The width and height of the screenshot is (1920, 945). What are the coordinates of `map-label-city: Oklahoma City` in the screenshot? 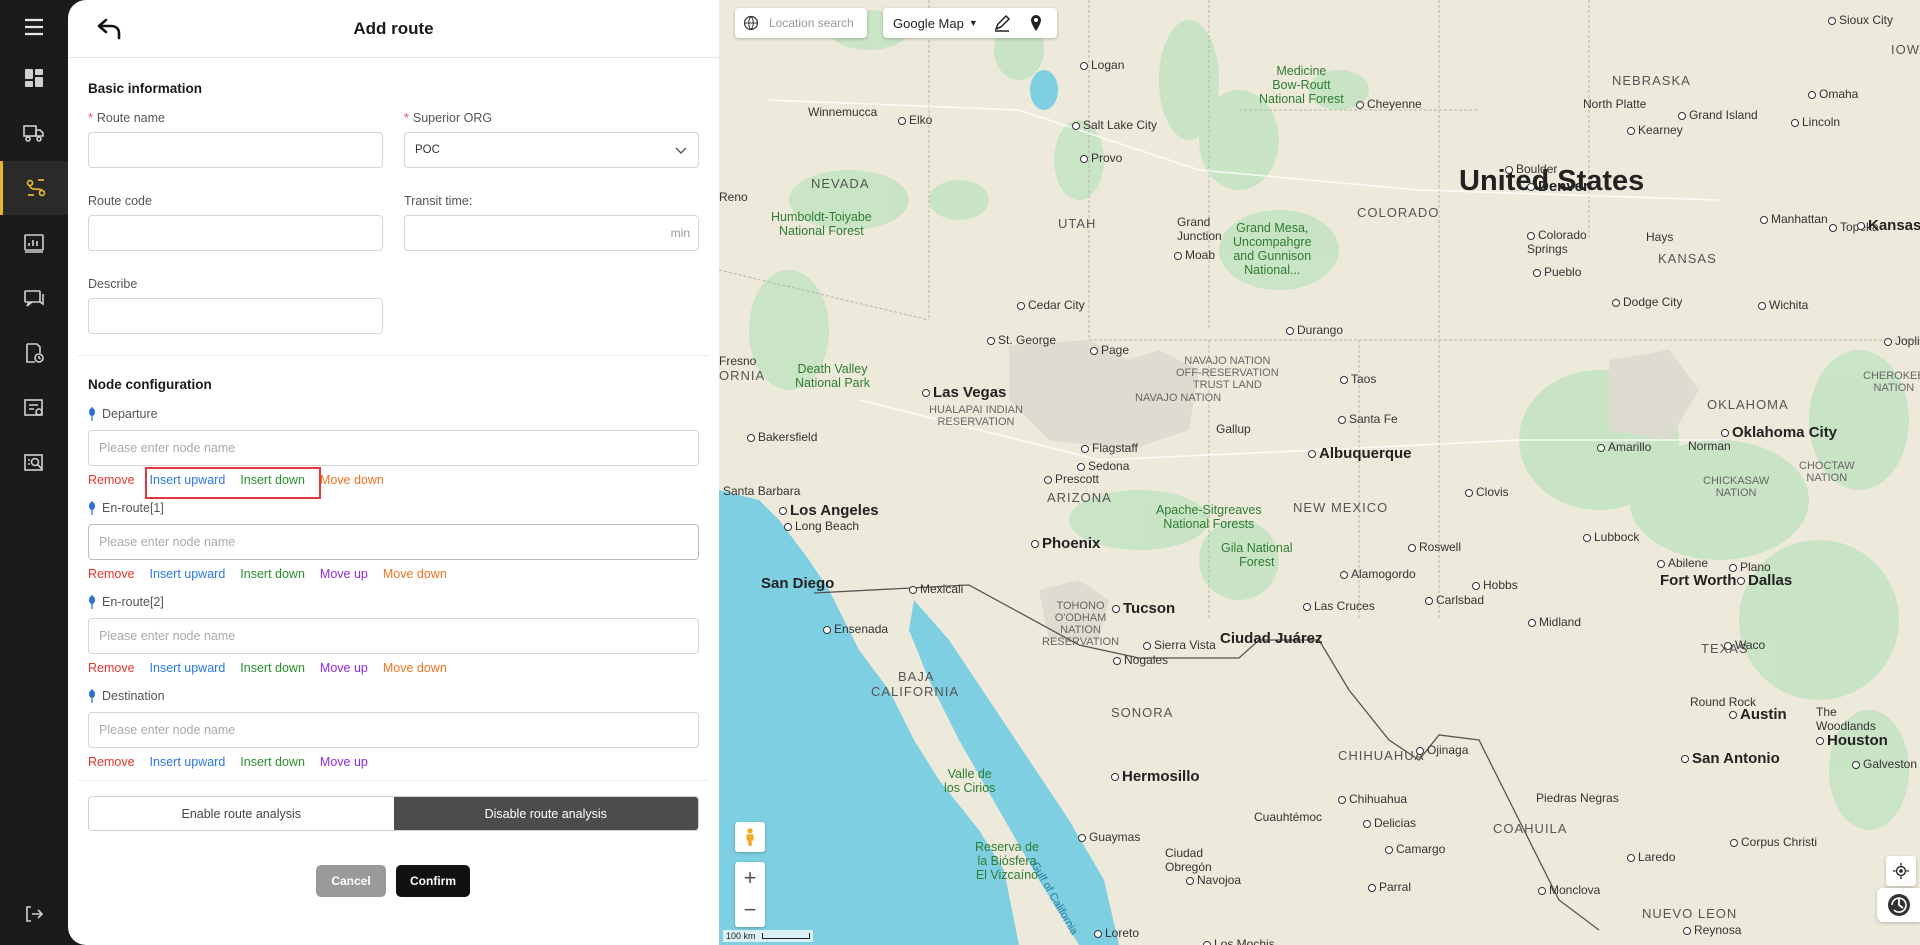 It's located at (1779, 432).